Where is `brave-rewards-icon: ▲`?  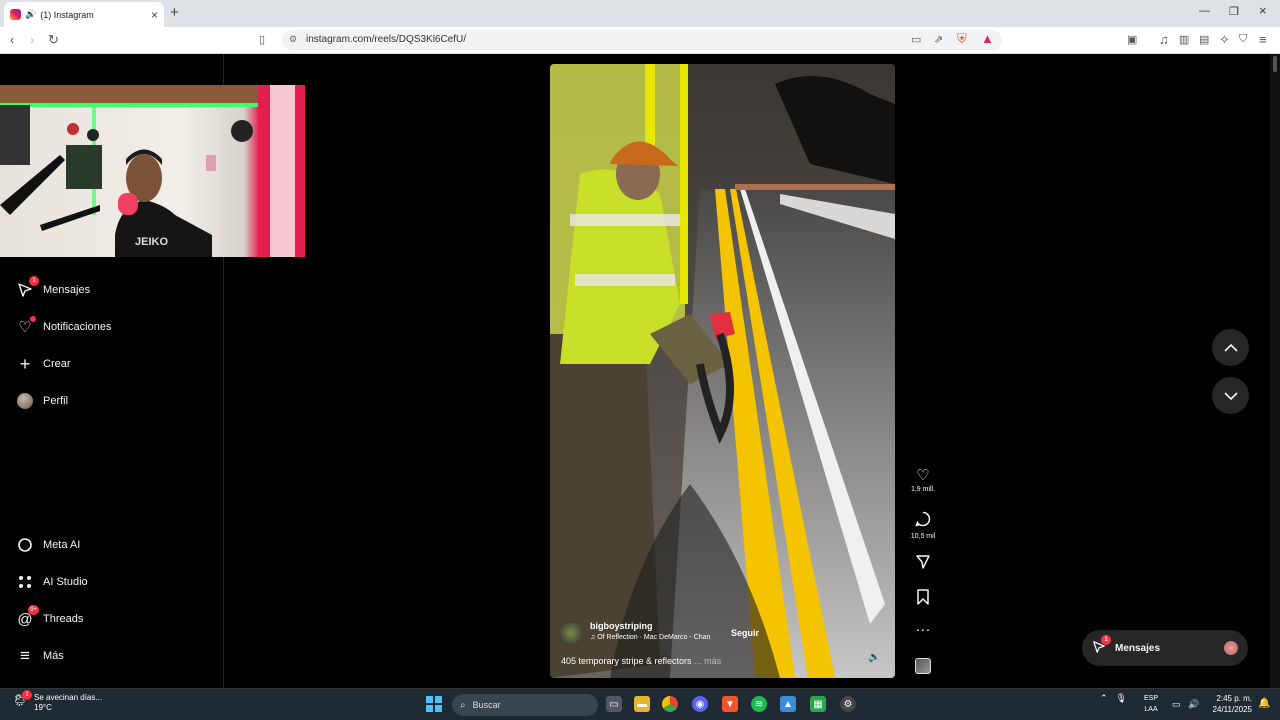 brave-rewards-icon: ▲ is located at coordinates (987, 38).